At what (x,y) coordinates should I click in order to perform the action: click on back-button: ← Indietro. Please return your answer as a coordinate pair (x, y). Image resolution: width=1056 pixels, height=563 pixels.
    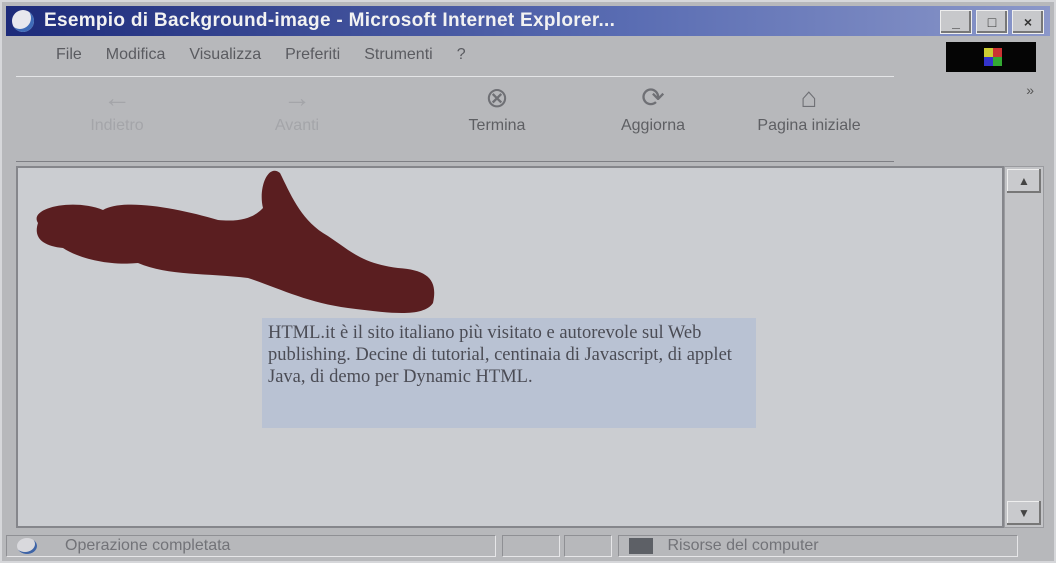
    Looking at the image, I should click on (117, 109).